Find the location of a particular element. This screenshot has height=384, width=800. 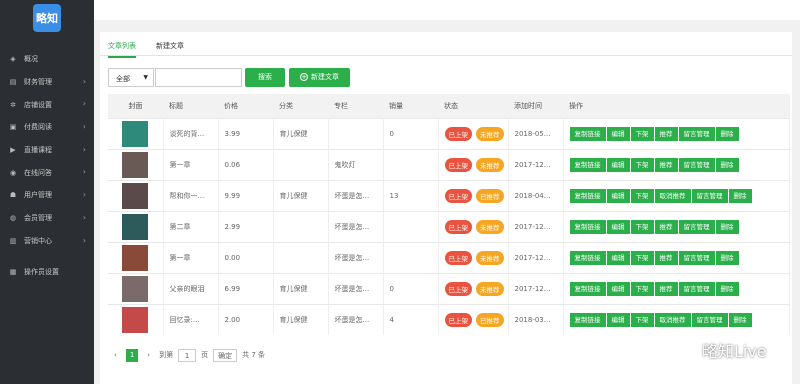

category-filter-select: 全部 ▼ is located at coordinates (131, 77).